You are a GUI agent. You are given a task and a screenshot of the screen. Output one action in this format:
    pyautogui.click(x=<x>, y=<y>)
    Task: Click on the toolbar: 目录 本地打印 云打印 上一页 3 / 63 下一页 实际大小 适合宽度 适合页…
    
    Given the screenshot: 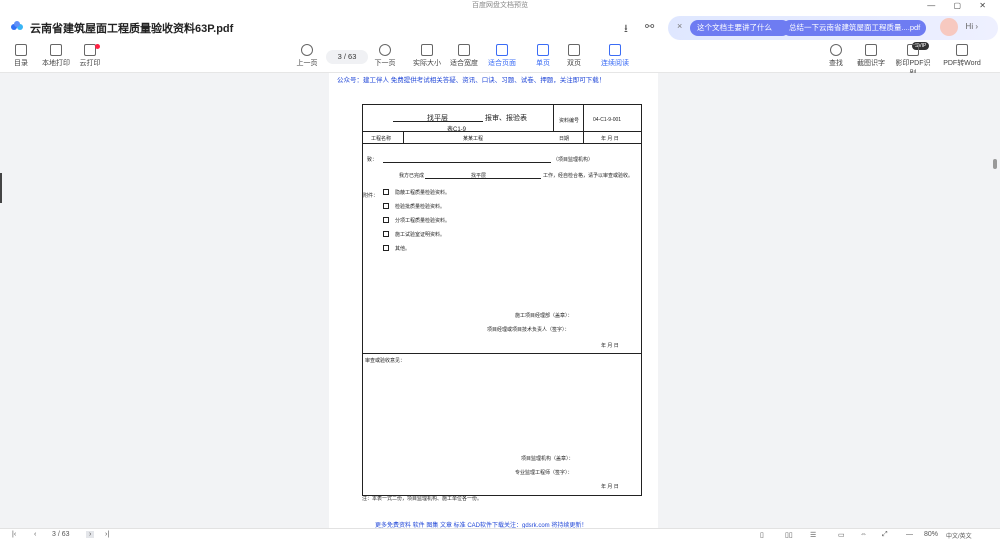 What is the action you would take?
    pyautogui.click(x=500, y=59)
    